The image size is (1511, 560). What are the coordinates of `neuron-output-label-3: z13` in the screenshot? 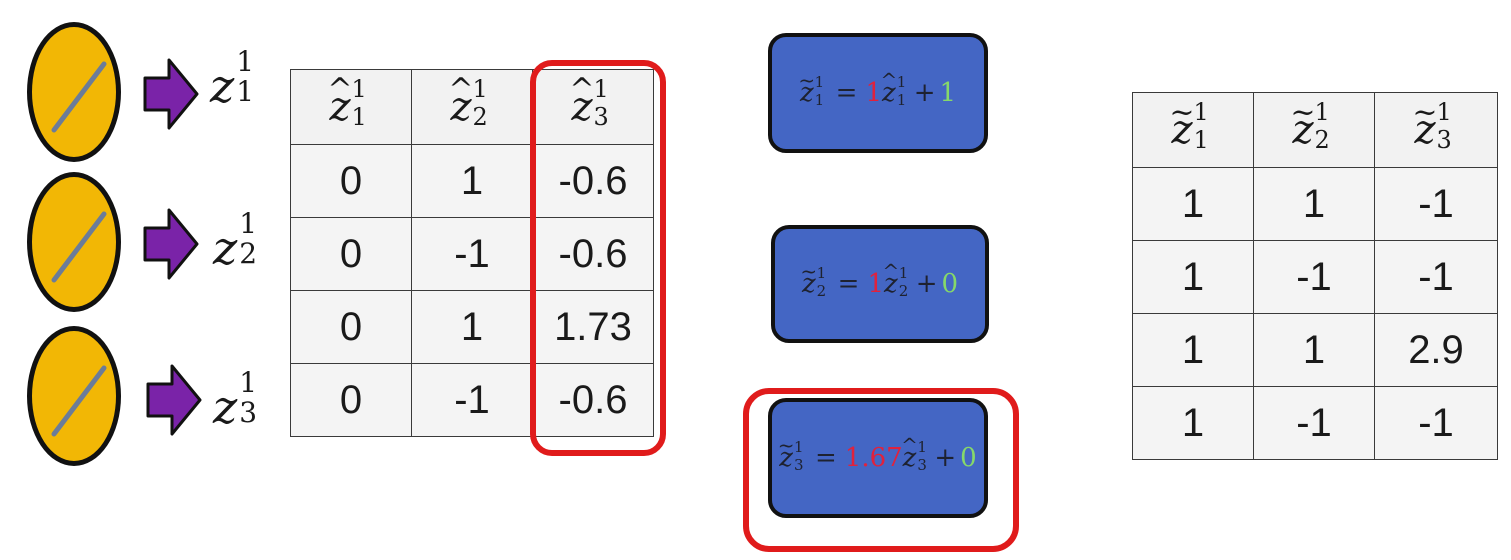 It's located at (235, 400).